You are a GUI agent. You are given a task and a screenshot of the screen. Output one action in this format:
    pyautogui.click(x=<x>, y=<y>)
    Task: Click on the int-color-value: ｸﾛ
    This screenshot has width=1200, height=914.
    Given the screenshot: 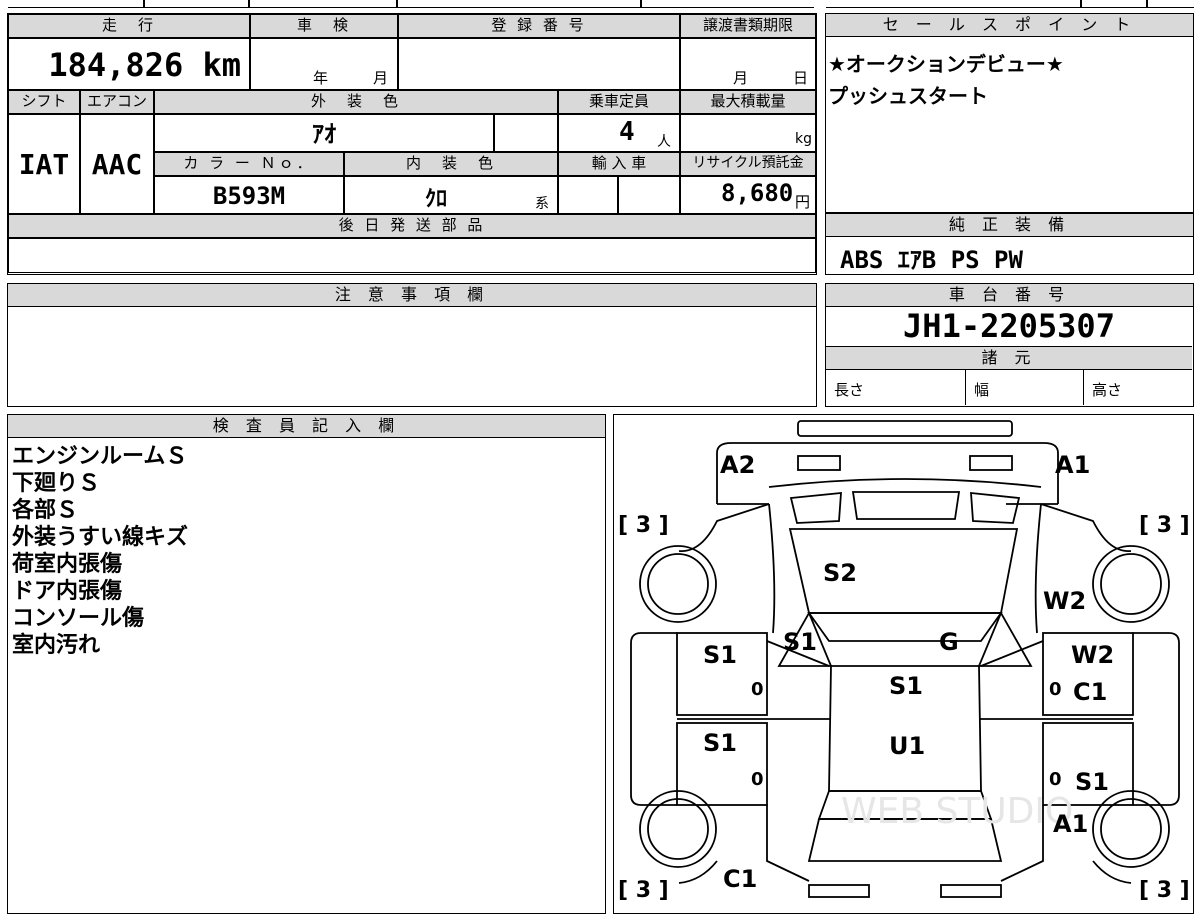 What is the action you would take?
    pyautogui.click(x=436, y=199)
    